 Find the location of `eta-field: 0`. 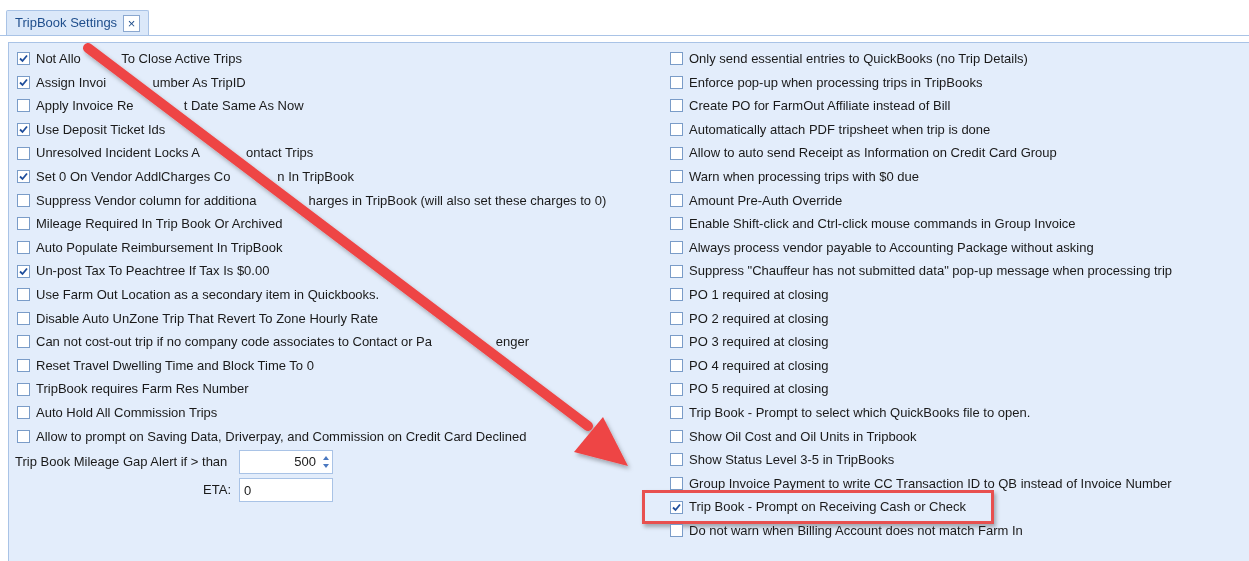

eta-field: 0 is located at coordinates (286, 490).